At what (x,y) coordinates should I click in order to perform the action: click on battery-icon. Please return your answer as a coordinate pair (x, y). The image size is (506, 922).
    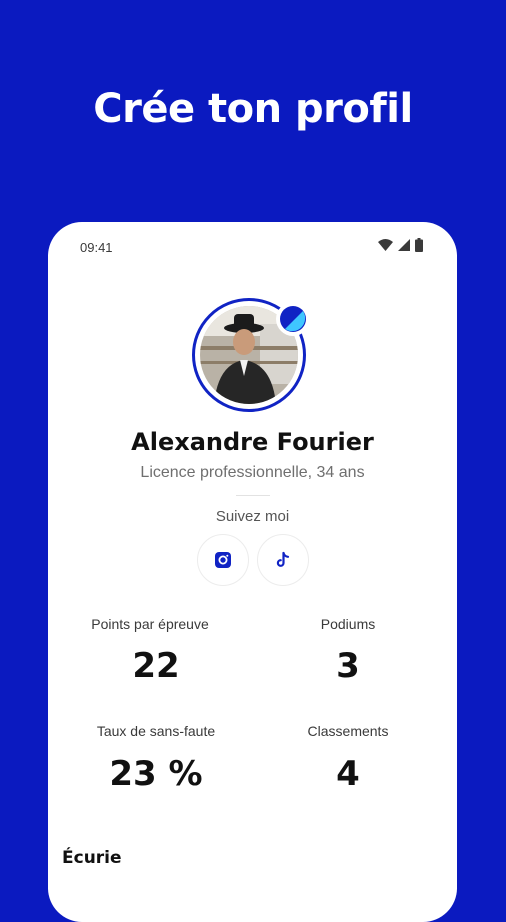
    Looking at the image, I should click on (419, 247).